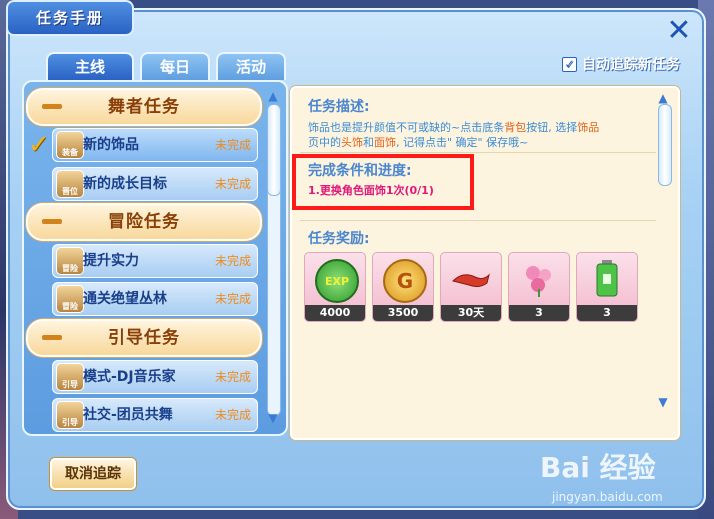  I want to click on reward-slot: 30天, so click(471, 287).